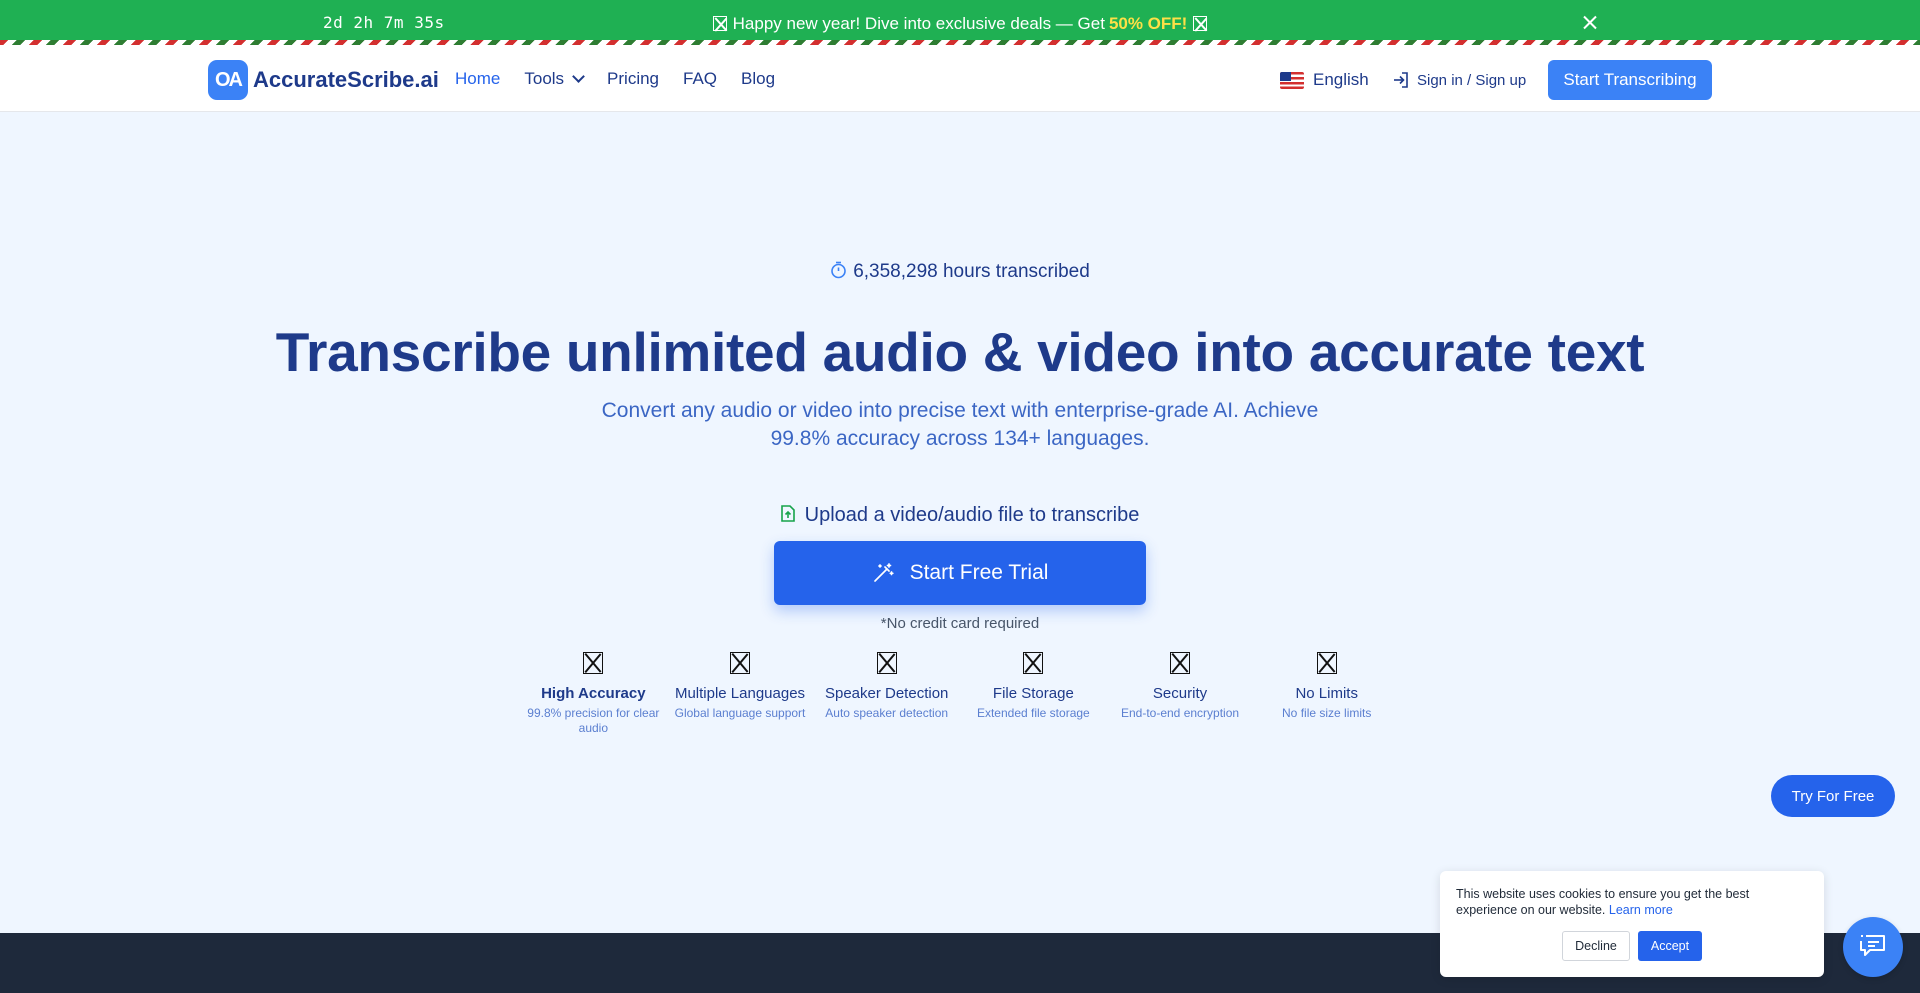  I want to click on feature-no-limits: No Limits No file size limits, so click(1326, 694).